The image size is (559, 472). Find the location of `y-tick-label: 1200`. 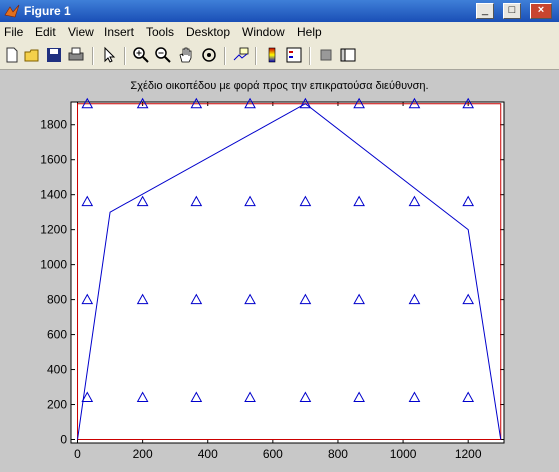

y-tick-label: 1200 is located at coordinates (53, 230).